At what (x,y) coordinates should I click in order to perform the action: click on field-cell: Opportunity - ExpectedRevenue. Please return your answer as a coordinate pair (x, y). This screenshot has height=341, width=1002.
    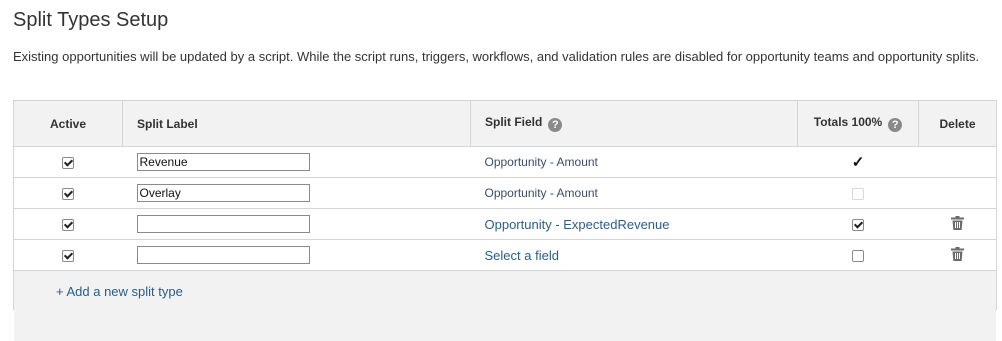
    Looking at the image, I should click on (634, 224).